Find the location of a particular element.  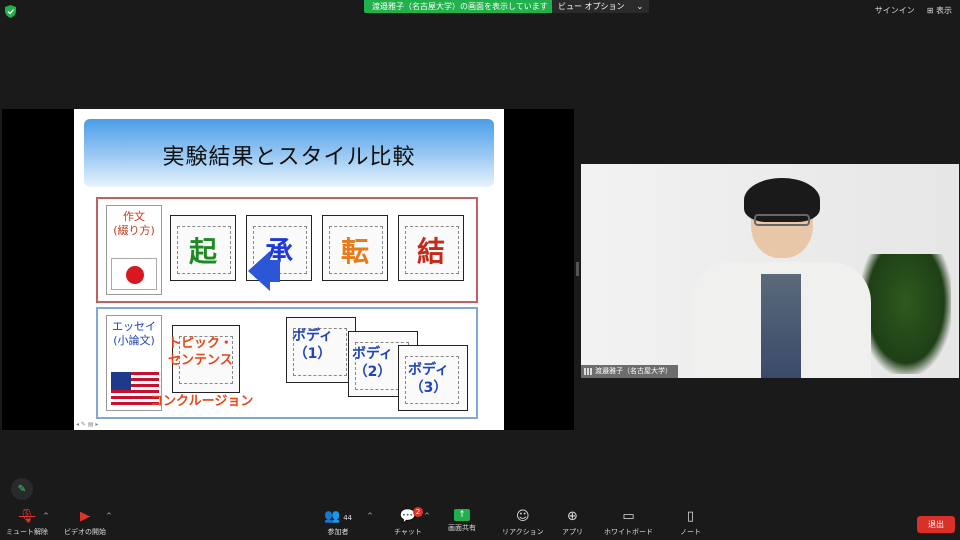

left-arrow-icon is located at coordinates (259, 271).